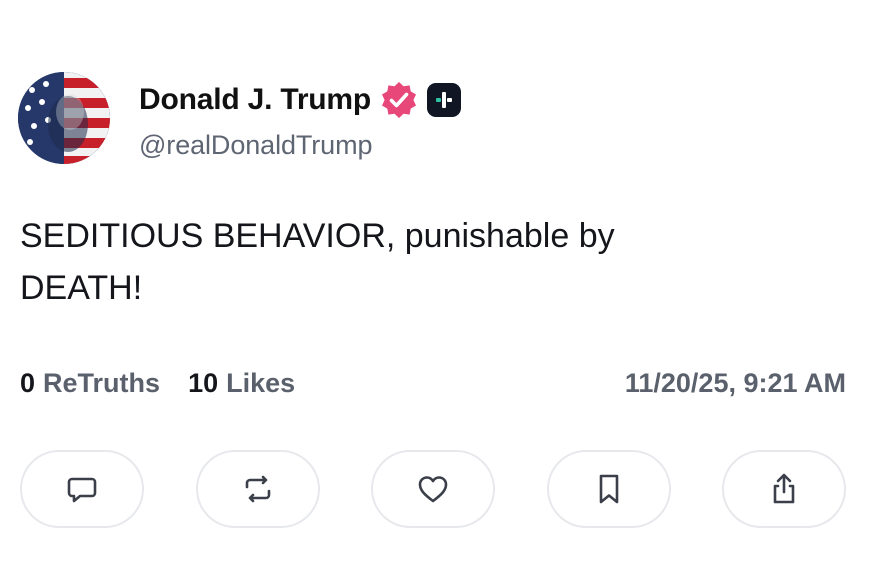 Image resolution: width=870 pixels, height=570 pixels. I want to click on avatar, so click(64, 118).